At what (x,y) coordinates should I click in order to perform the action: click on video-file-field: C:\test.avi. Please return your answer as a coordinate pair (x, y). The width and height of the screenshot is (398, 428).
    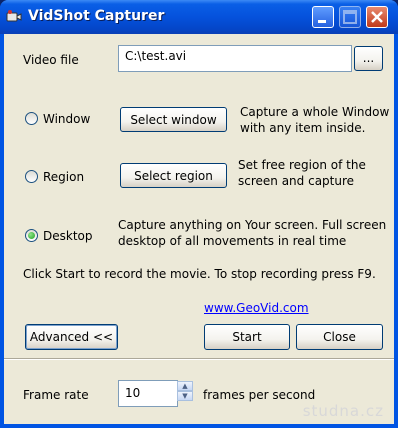
    Looking at the image, I should click on (235, 58).